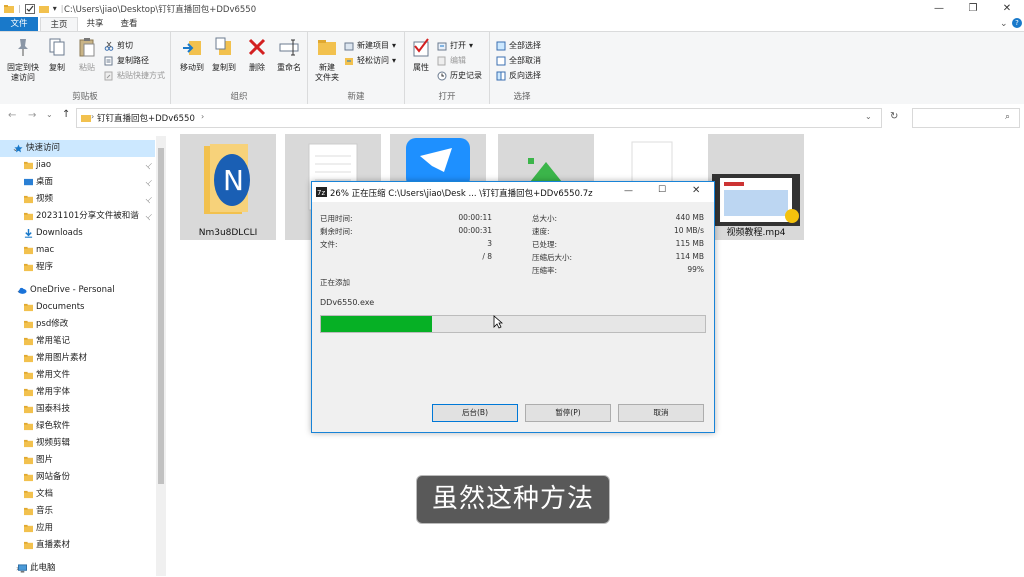 The width and height of the screenshot is (1024, 577). I want to click on select-none-button: 全部取消, so click(518, 60).